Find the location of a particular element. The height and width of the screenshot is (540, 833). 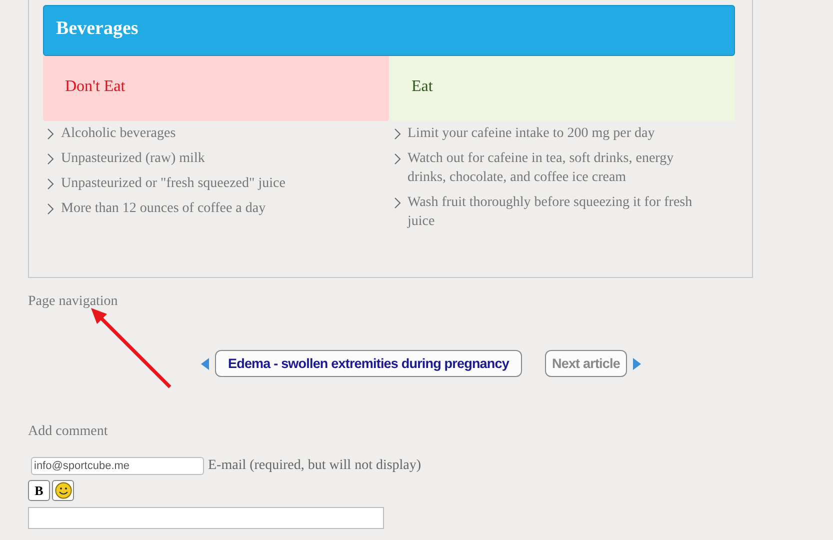

column-heading: Eat is located at coordinates (562, 88).